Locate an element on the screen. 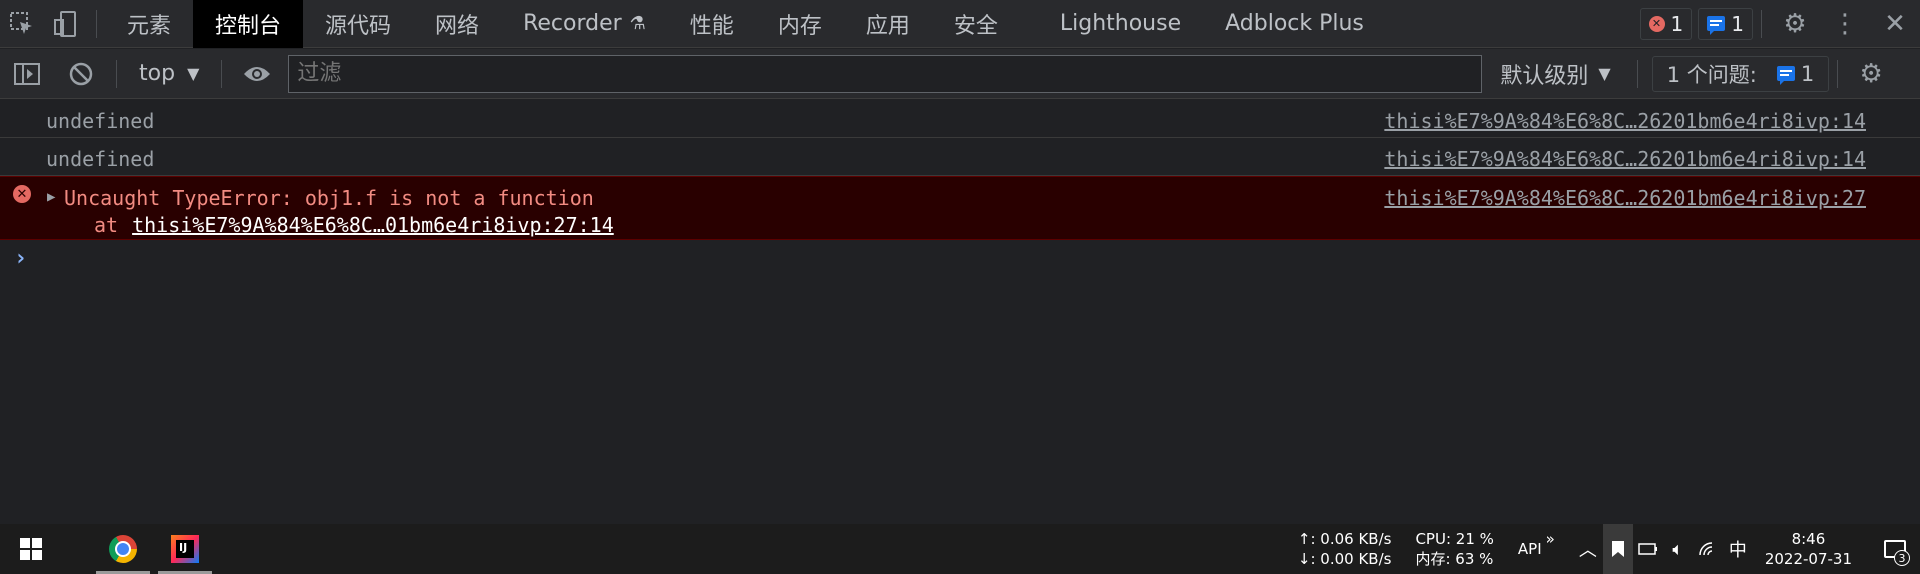  message-count: 1 is located at coordinates (1737, 23).